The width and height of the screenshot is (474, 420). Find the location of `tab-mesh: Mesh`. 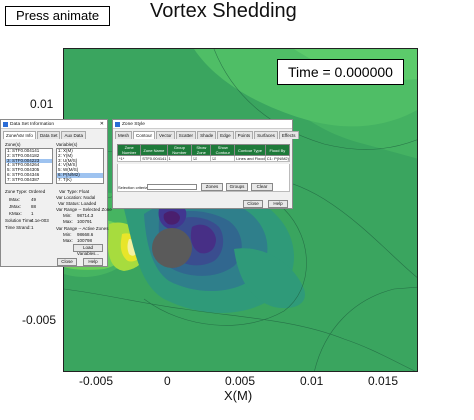

tab-mesh: Mesh is located at coordinates (124, 135).